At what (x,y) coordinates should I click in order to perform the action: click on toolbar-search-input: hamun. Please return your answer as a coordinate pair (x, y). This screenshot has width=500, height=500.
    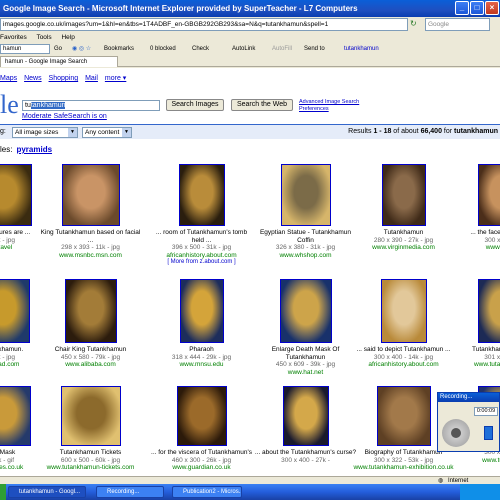
    Looking at the image, I should click on (25, 49).